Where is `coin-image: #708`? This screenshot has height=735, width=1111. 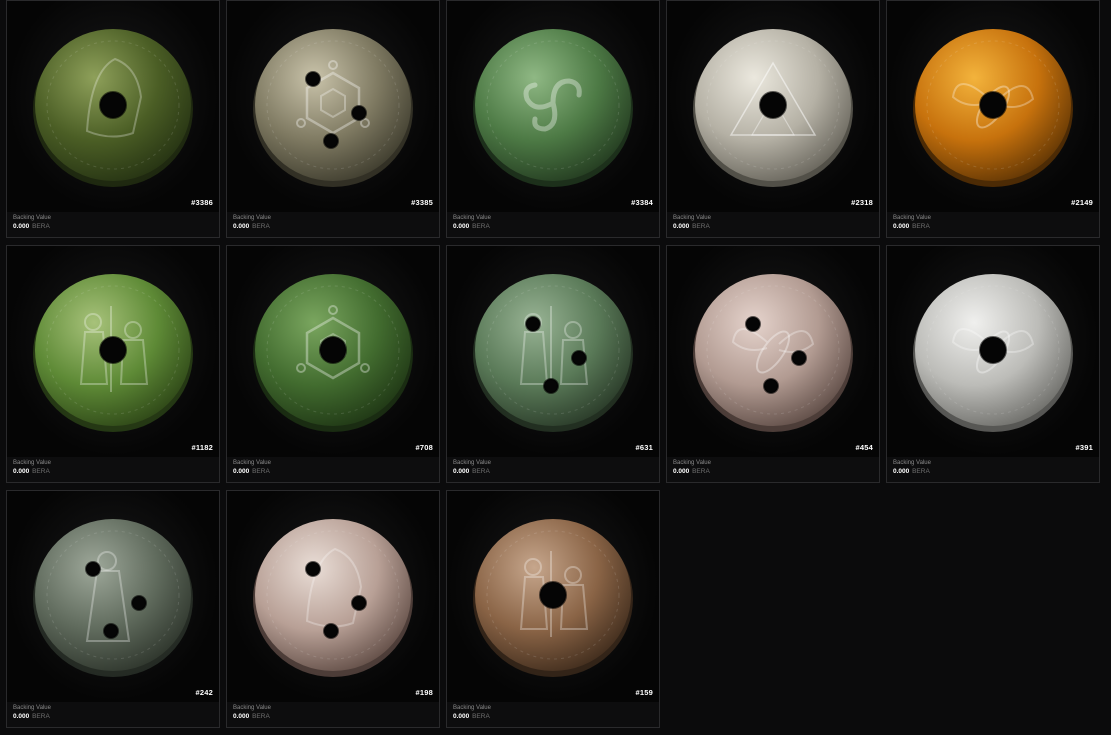 coin-image: #708 is located at coordinates (333, 351).